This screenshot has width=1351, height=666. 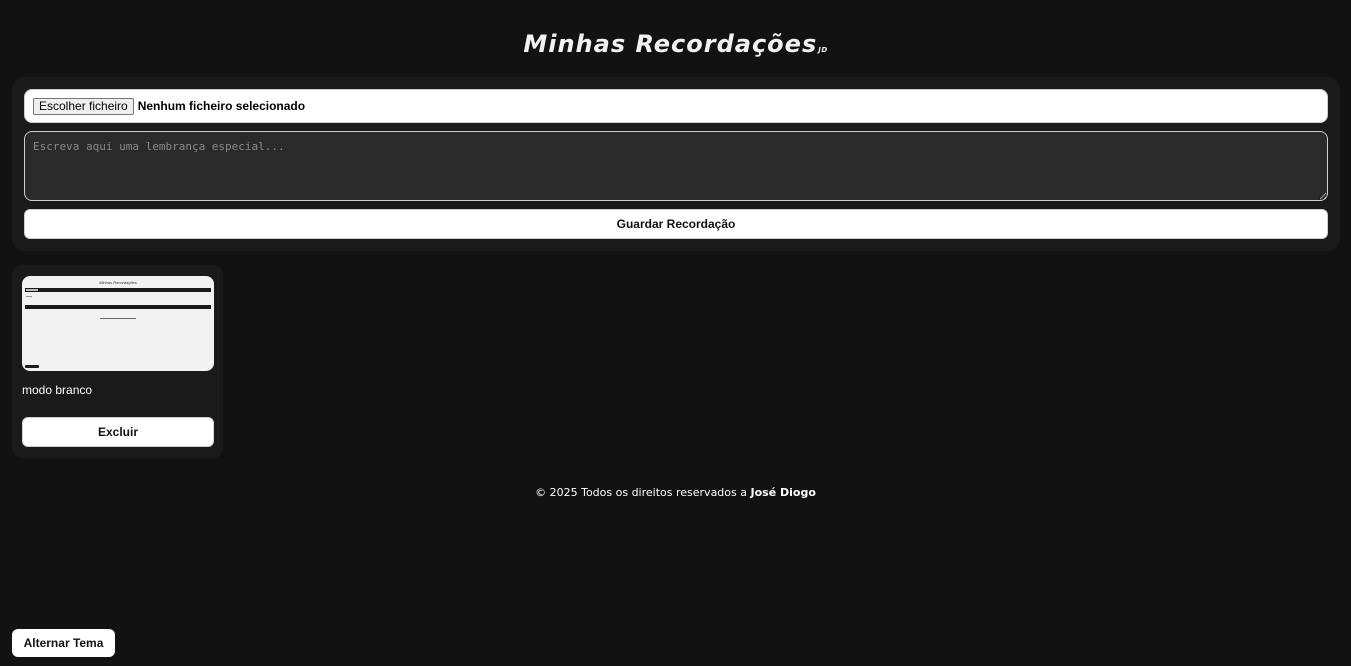 I want to click on memory-image: Minhas Recordações, so click(x=118, y=323).